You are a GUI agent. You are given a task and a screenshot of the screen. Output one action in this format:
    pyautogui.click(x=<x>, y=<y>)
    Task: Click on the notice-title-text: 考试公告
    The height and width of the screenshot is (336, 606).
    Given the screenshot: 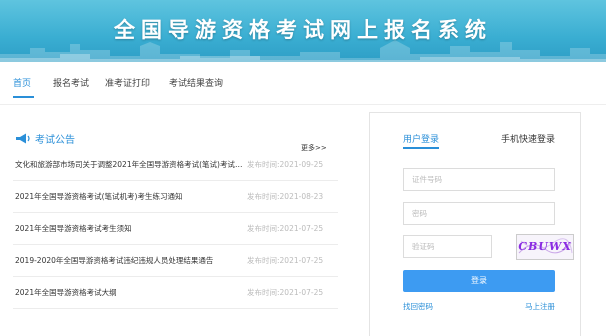 What is the action you would take?
    pyautogui.click(x=55, y=140)
    